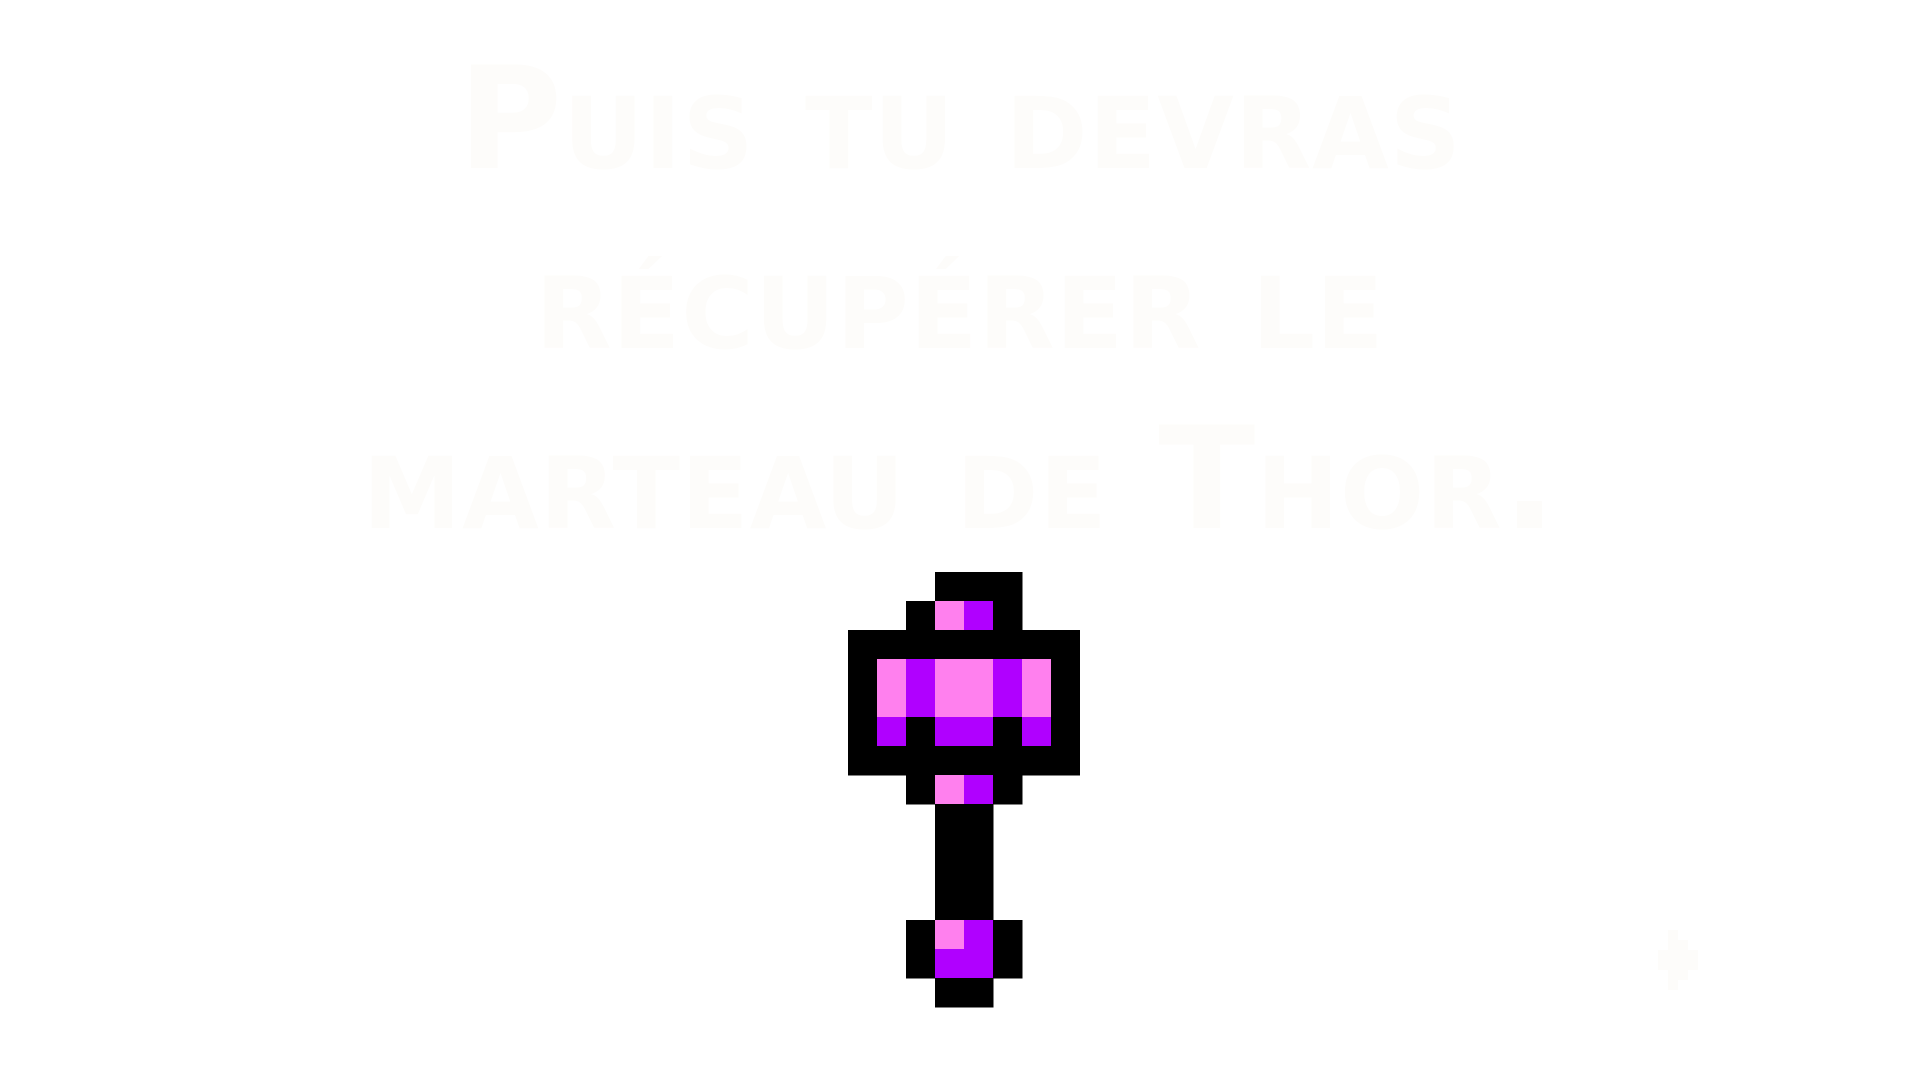  I want to click on continue-arrow-icon, so click(1678, 965).